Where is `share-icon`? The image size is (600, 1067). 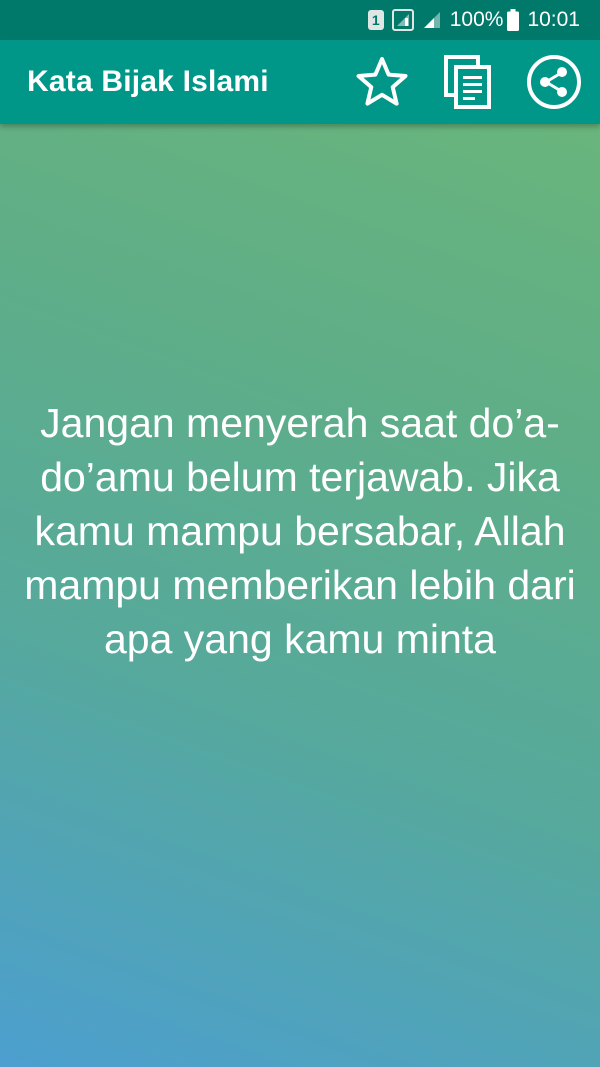
share-icon is located at coordinates (554, 82).